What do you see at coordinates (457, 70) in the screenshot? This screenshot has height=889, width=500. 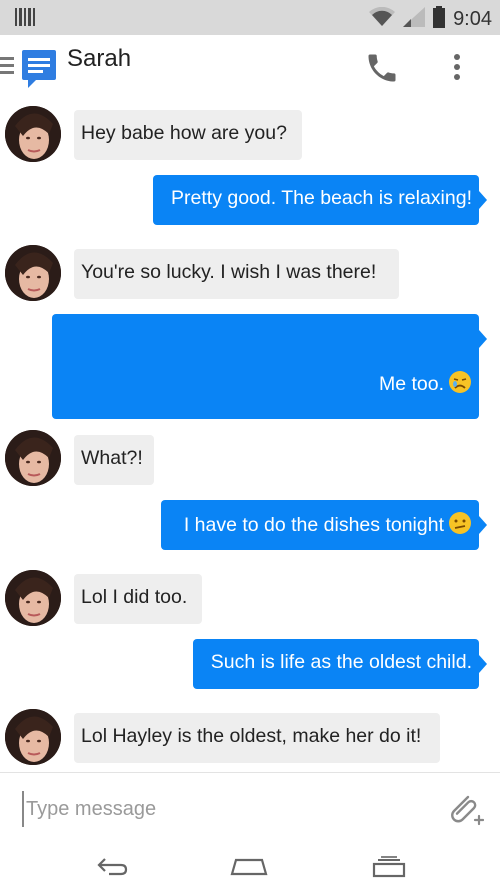 I see `more-options-icon` at bounding box center [457, 70].